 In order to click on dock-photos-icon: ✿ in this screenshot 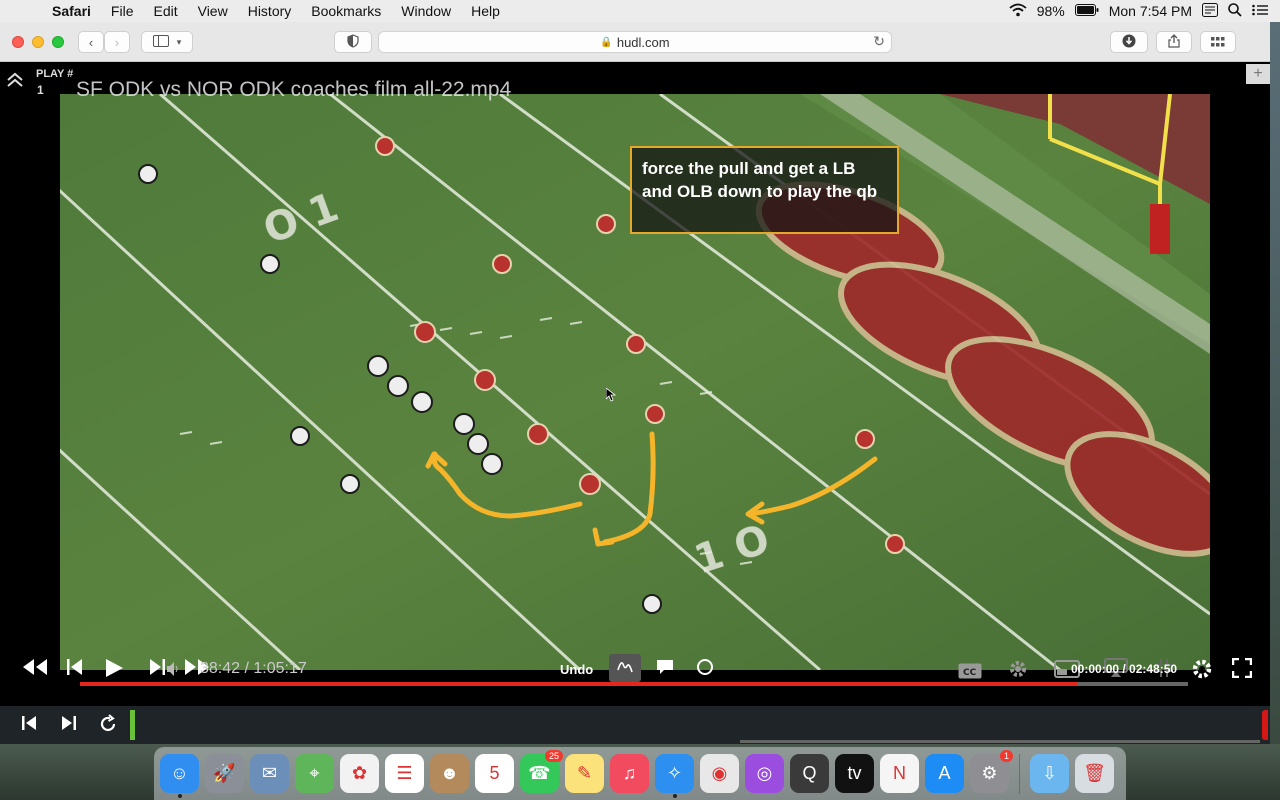, I will do `click(359, 773)`.